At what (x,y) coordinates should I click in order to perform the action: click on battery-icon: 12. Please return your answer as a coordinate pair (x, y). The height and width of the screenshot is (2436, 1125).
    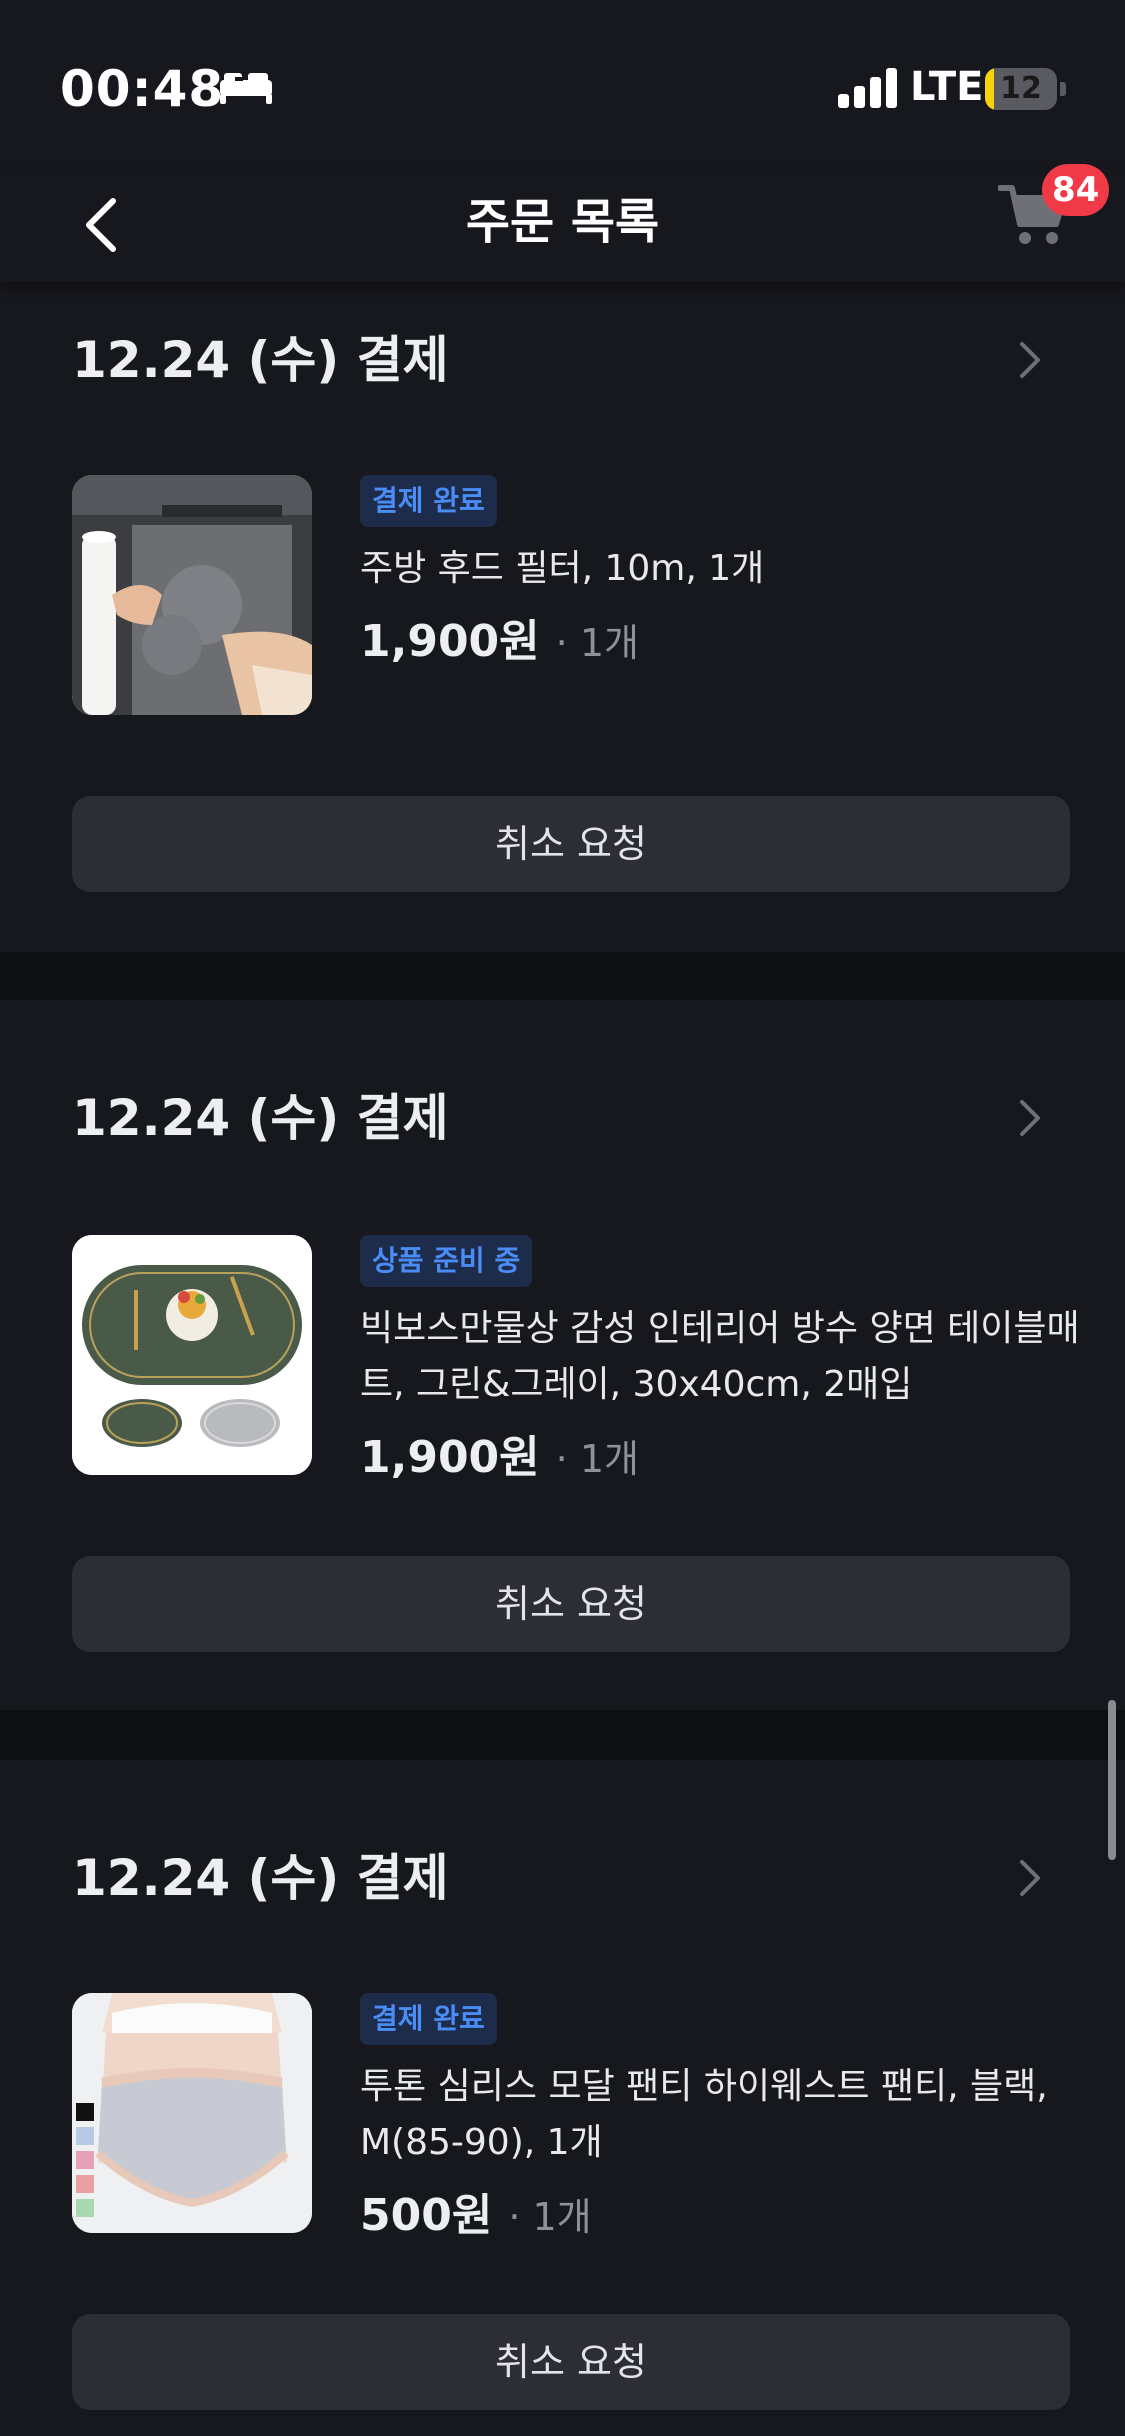
    Looking at the image, I should click on (1025, 89).